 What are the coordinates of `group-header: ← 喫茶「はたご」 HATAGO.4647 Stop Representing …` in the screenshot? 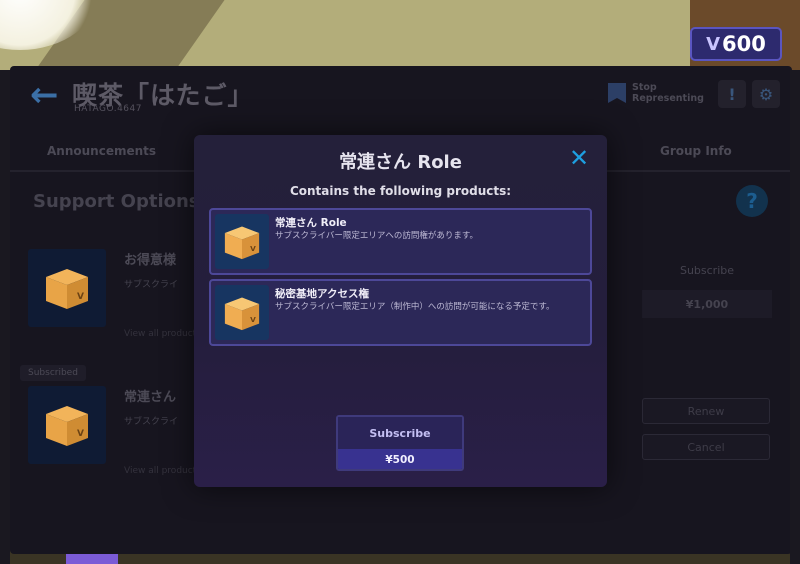 It's located at (401, 97).